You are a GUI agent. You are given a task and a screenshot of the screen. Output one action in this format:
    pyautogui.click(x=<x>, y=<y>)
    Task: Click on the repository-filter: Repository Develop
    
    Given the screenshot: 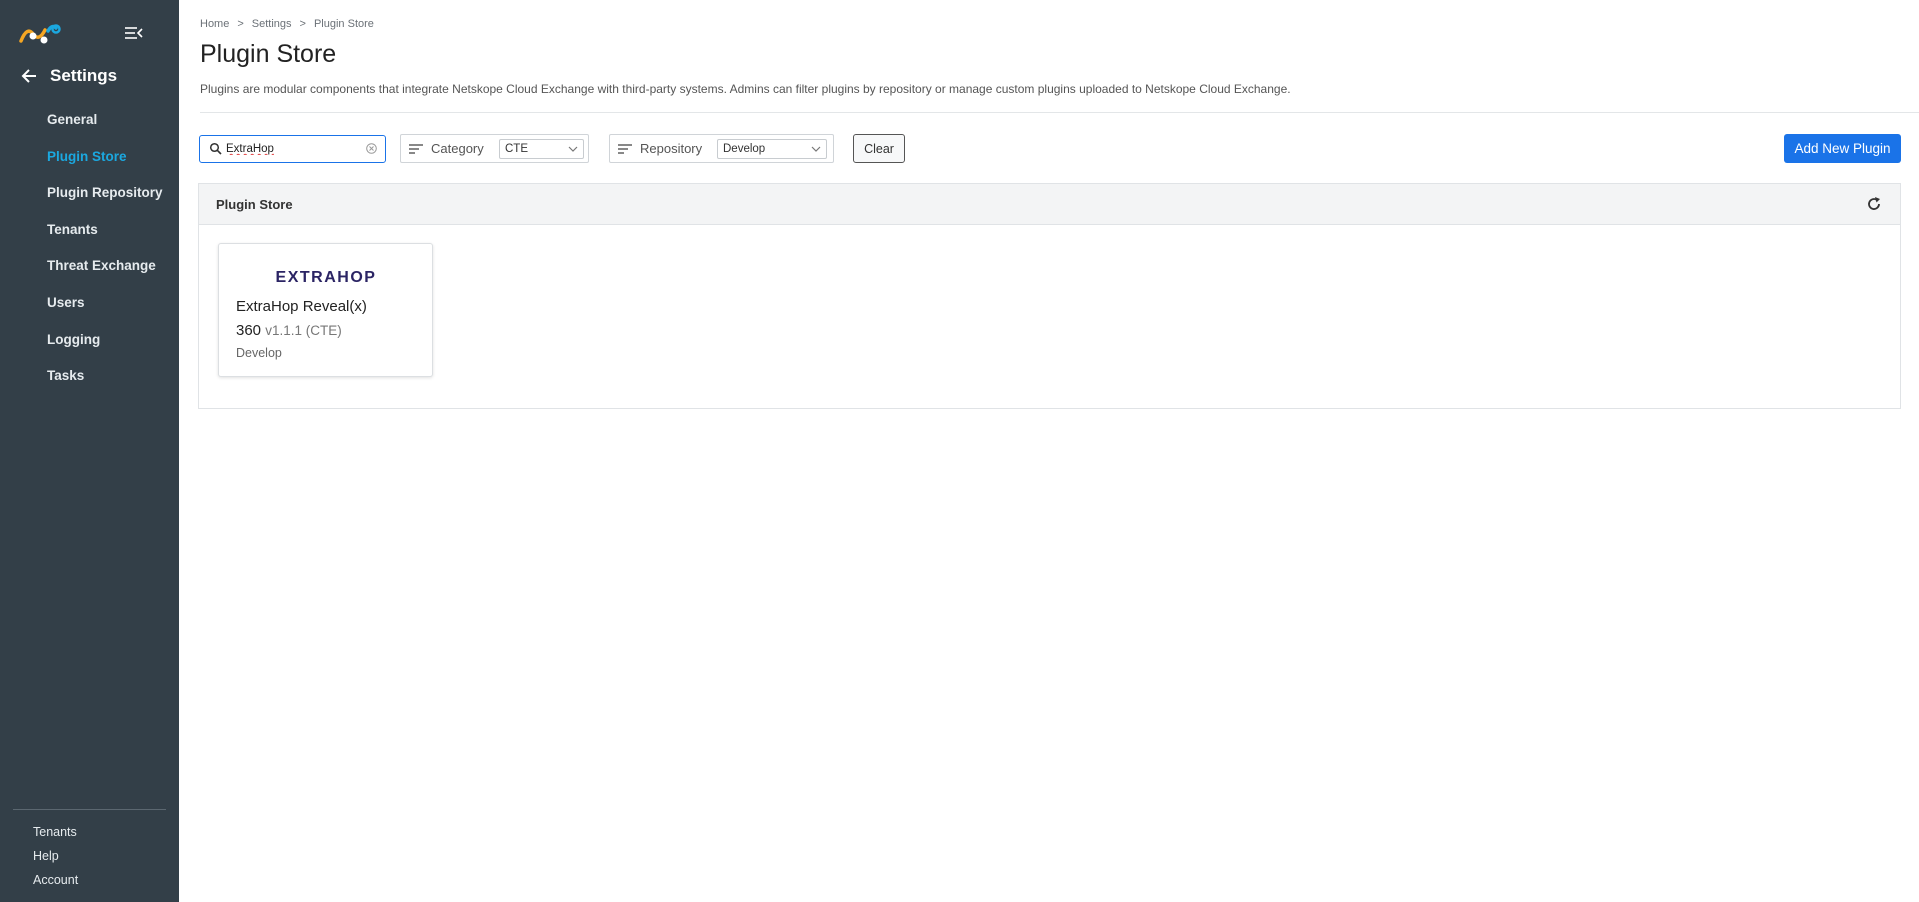 What is the action you would take?
    pyautogui.click(x=721, y=148)
    